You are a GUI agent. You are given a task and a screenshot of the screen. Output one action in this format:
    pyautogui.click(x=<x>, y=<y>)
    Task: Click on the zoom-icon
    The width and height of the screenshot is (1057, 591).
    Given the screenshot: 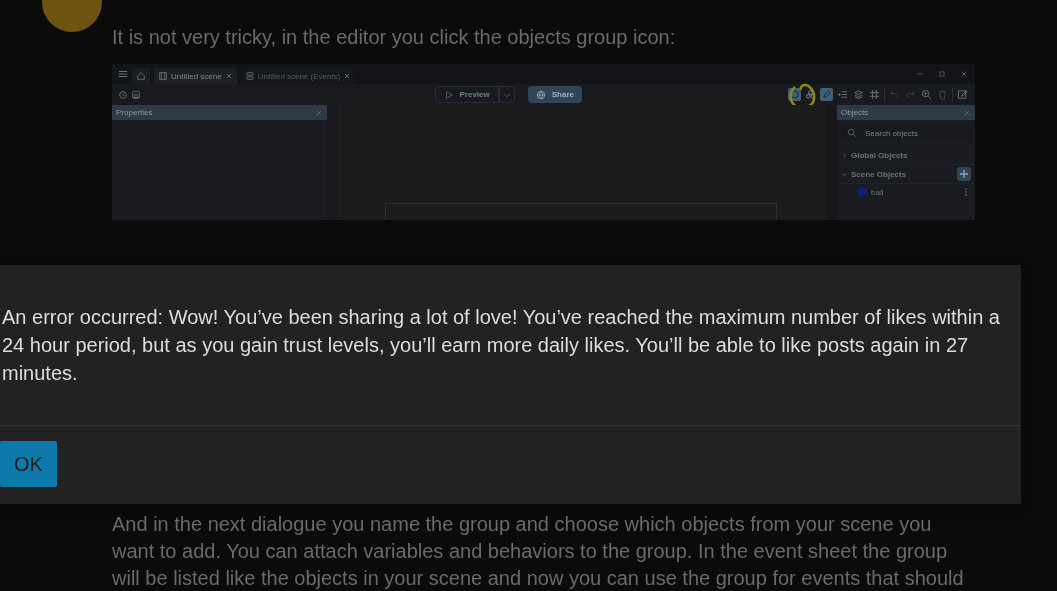 What is the action you would take?
    pyautogui.click(x=926, y=94)
    